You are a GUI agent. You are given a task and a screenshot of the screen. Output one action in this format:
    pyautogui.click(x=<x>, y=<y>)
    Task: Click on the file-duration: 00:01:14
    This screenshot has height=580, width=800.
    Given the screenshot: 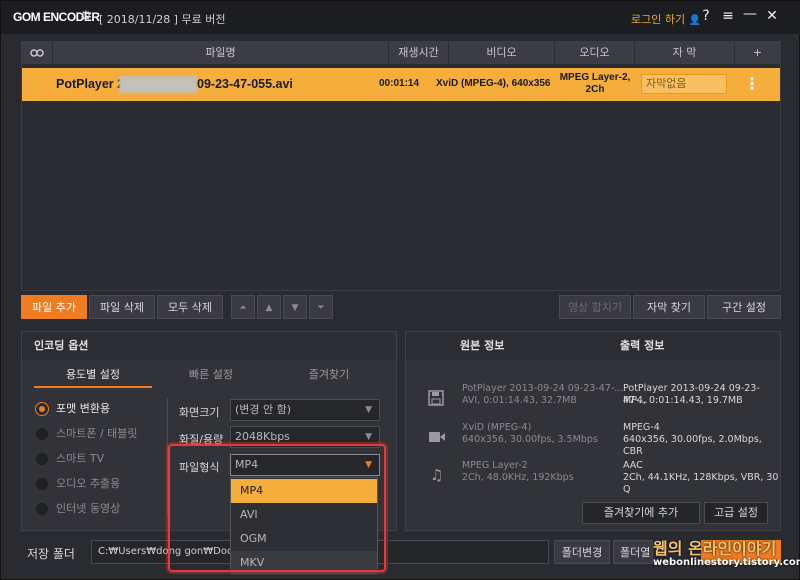 What is the action you would take?
    pyautogui.click(x=399, y=83)
    